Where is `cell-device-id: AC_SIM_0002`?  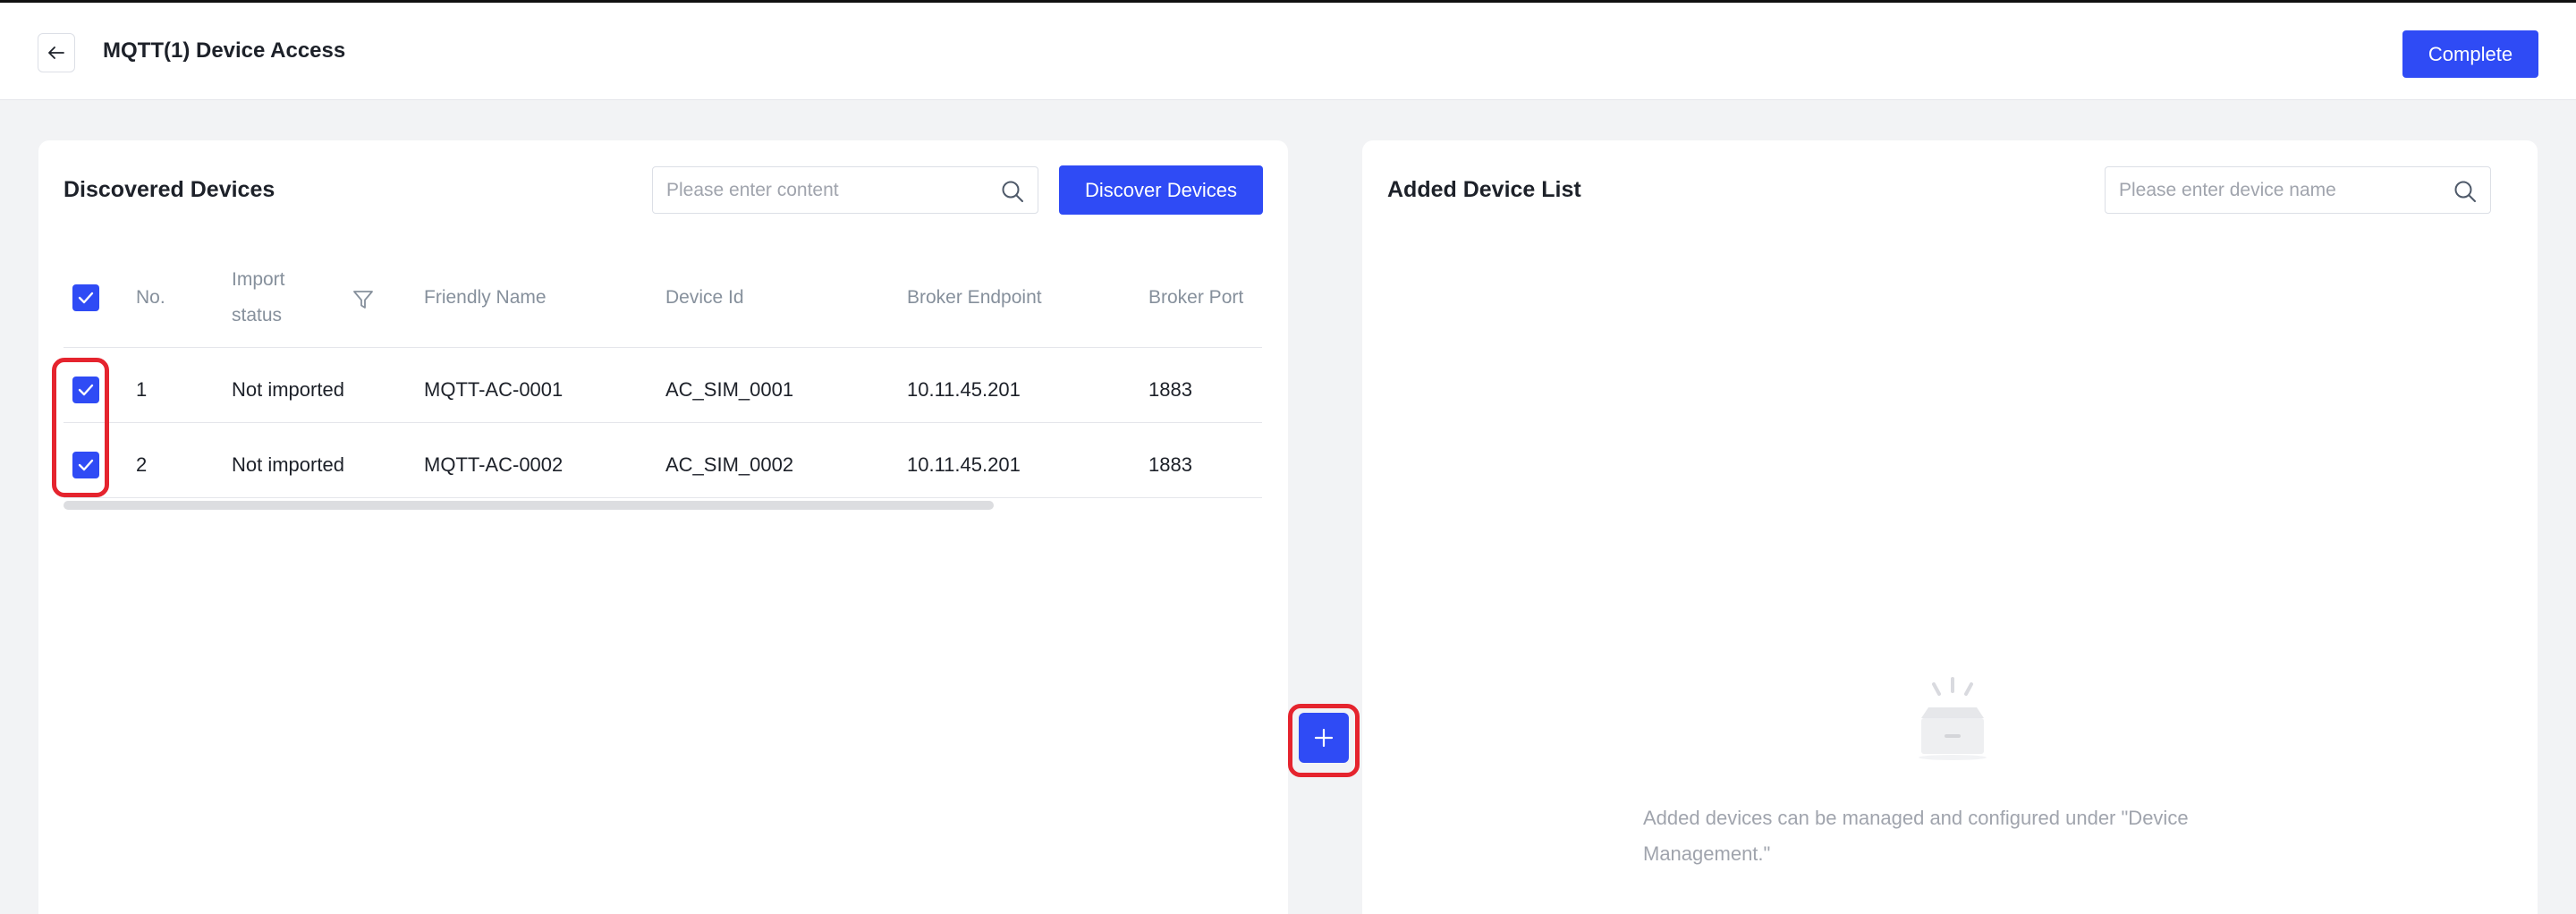 cell-device-id: AC_SIM_0002 is located at coordinates (729, 465).